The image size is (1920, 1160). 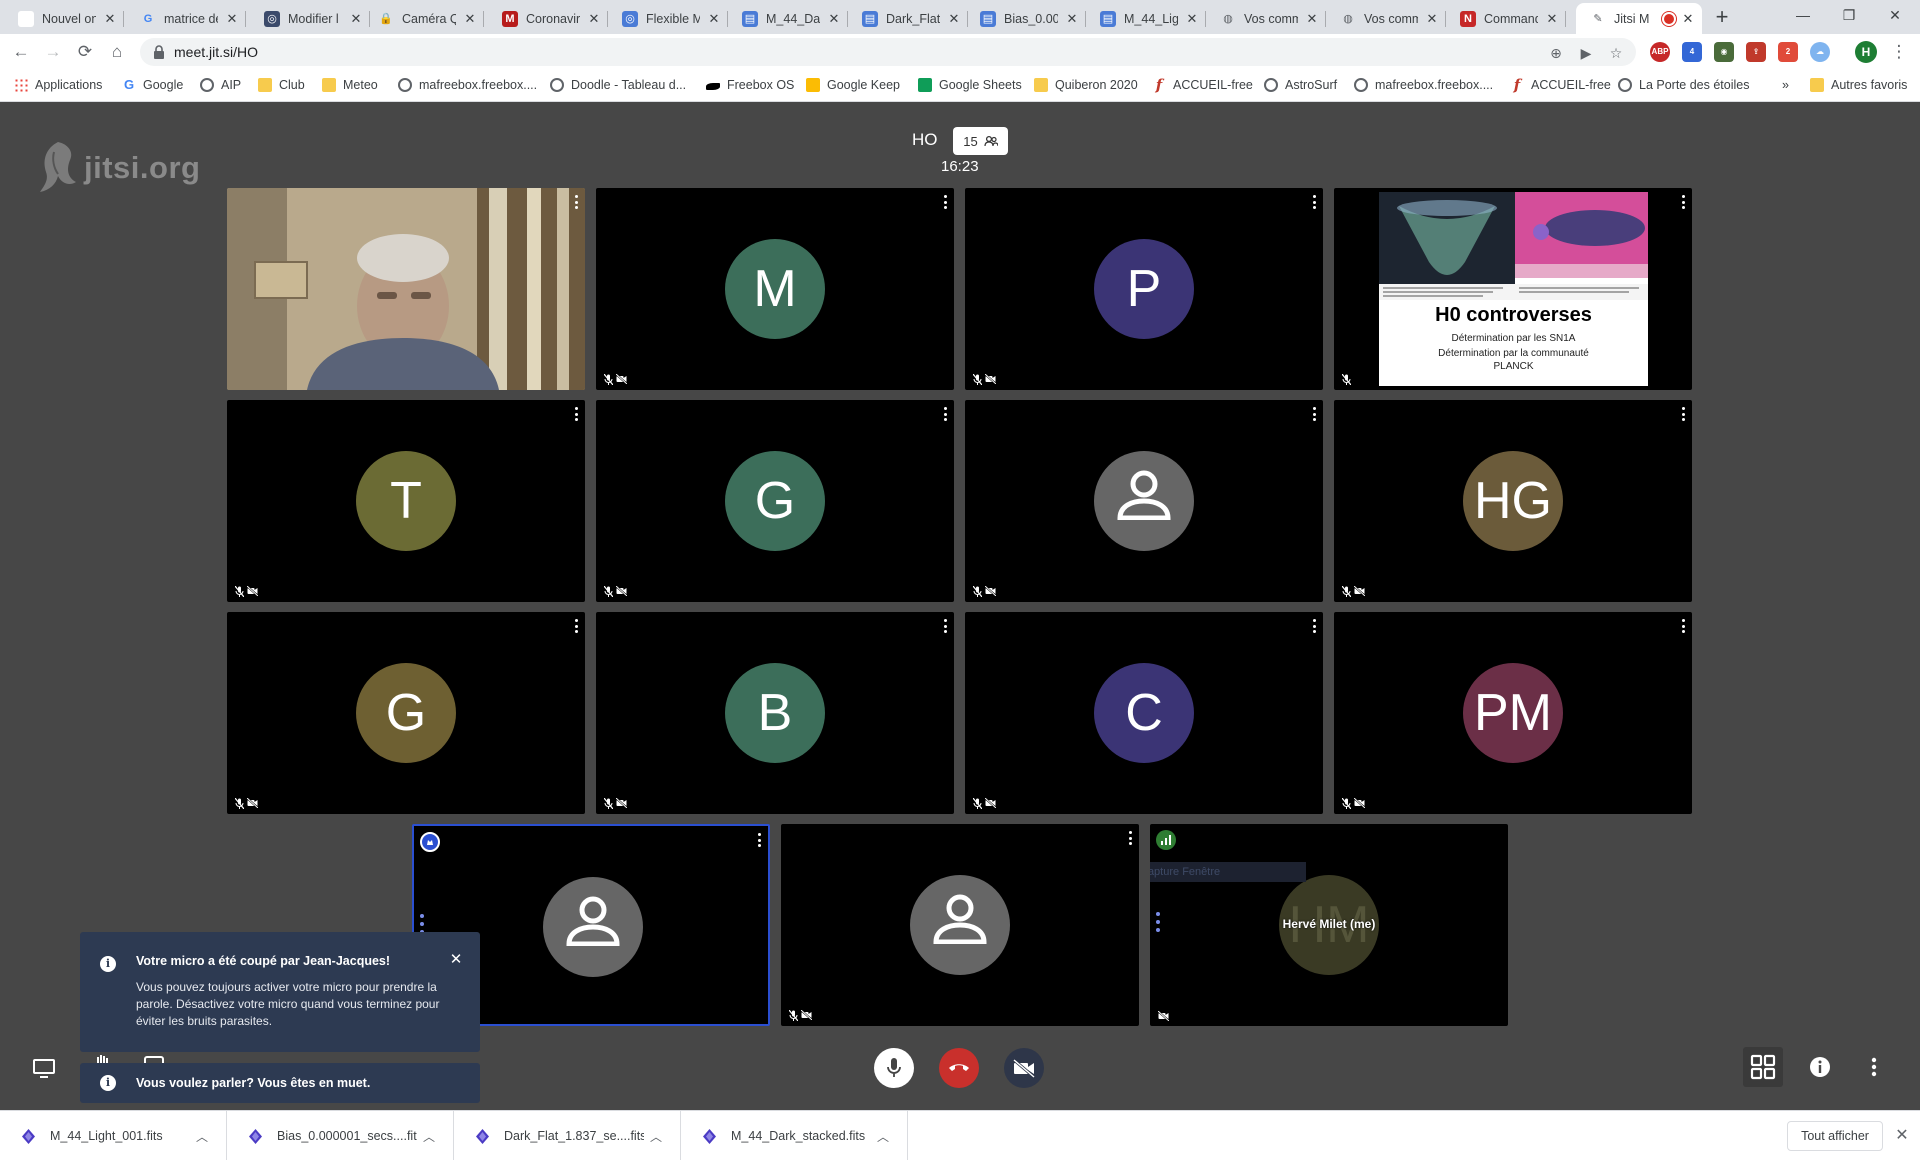 What do you see at coordinates (750, 85) in the screenshot?
I see `bookmark-item: Freebox OS` at bounding box center [750, 85].